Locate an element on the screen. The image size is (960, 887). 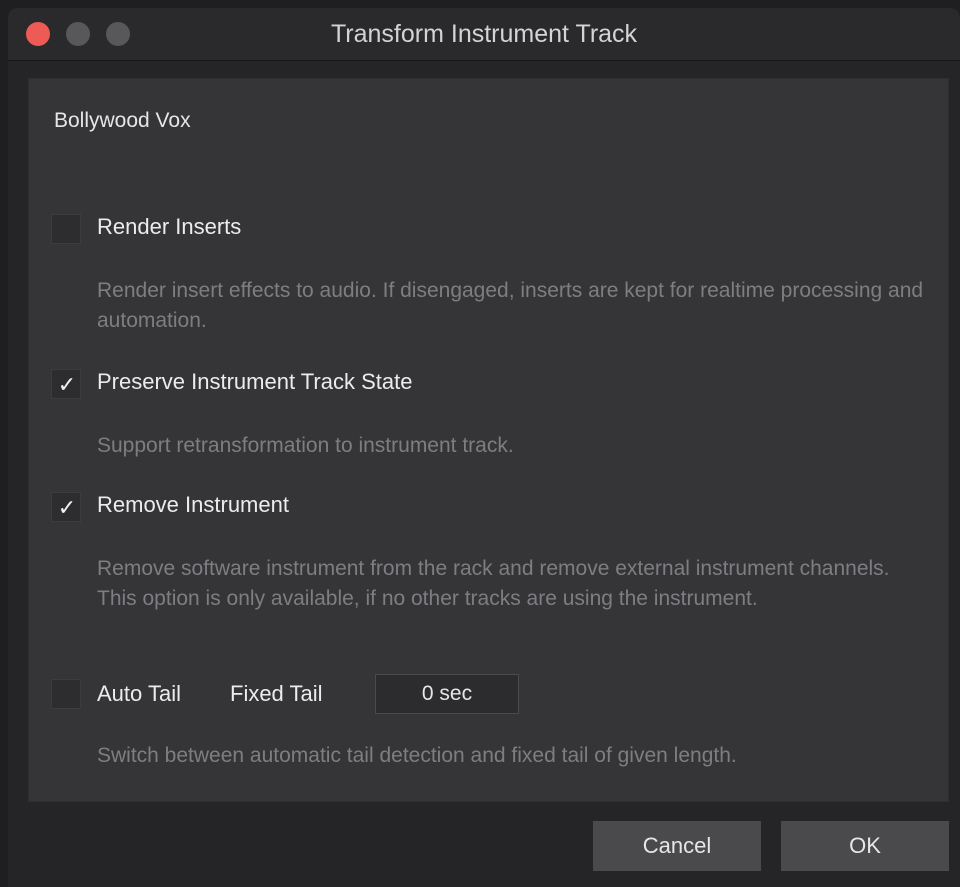
window-title: Transform Instrument Track is located at coordinates (484, 34).